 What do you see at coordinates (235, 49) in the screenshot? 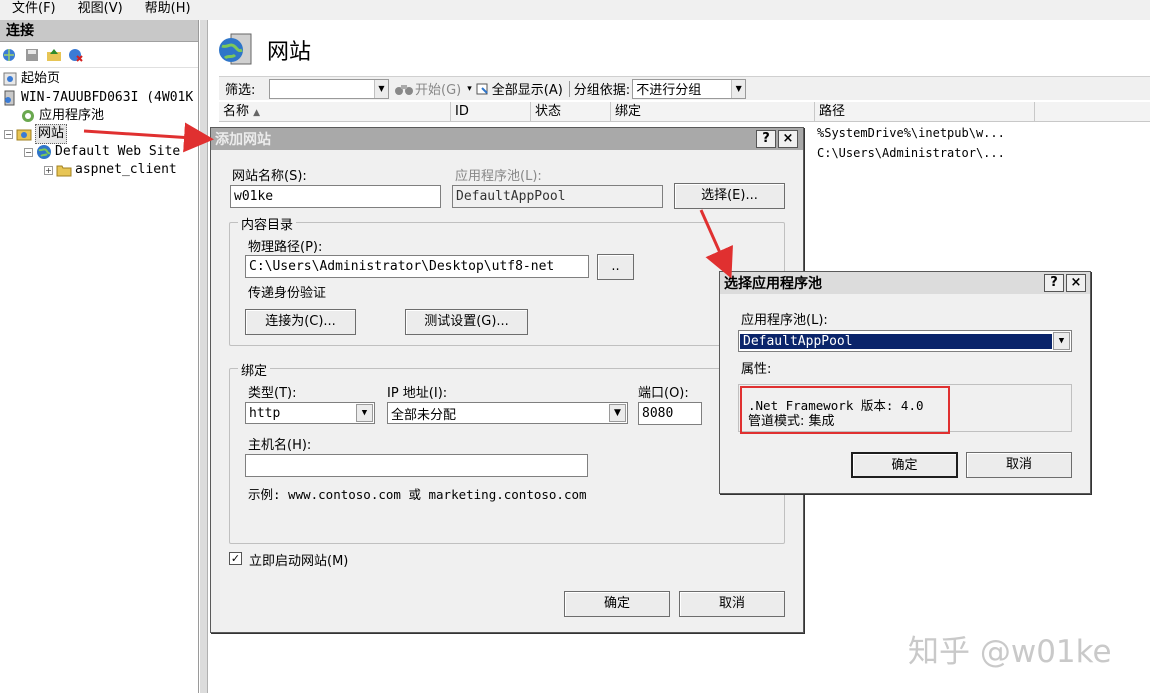
I see `sites-globe-icon` at bounding box center [235, 49].